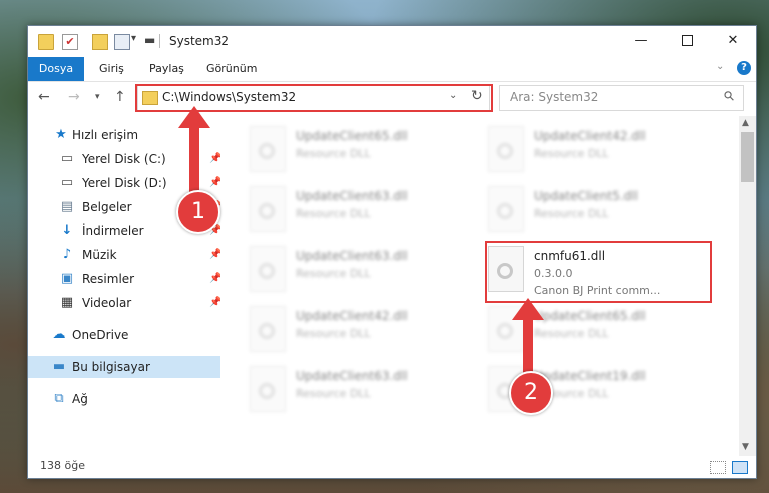 This screenshot has height=493, width=769. Describe the element at coordinates (586, 196) in the screenshot. I see `file-name: UpdateClient5.dll` at that location.